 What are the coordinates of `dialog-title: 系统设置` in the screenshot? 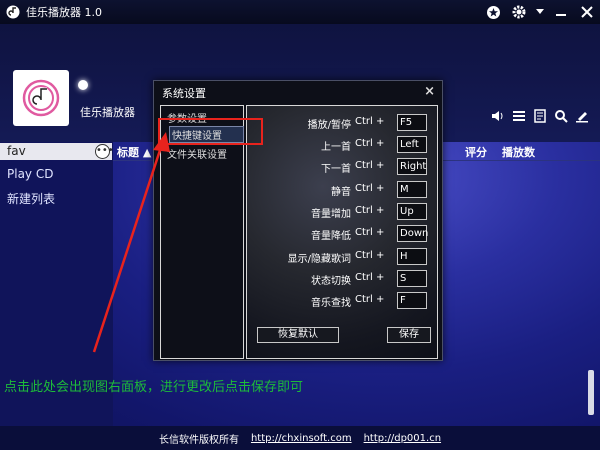 It's located at (184, 93).